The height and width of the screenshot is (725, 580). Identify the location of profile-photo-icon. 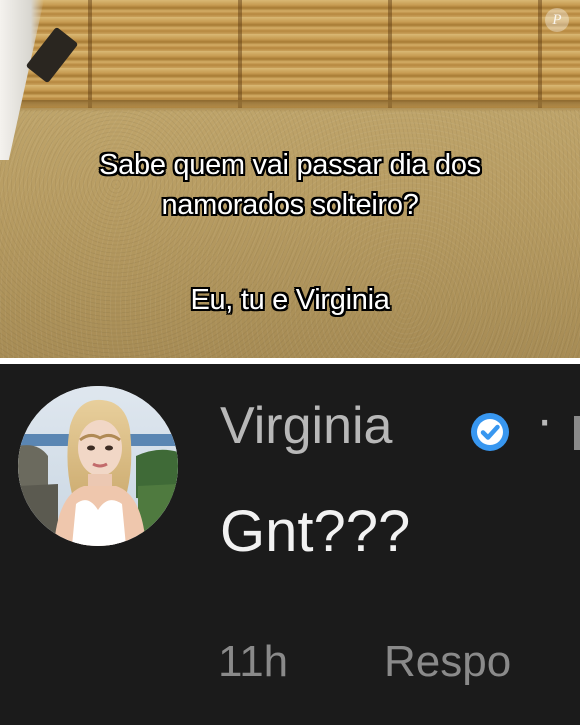
(98, 466).